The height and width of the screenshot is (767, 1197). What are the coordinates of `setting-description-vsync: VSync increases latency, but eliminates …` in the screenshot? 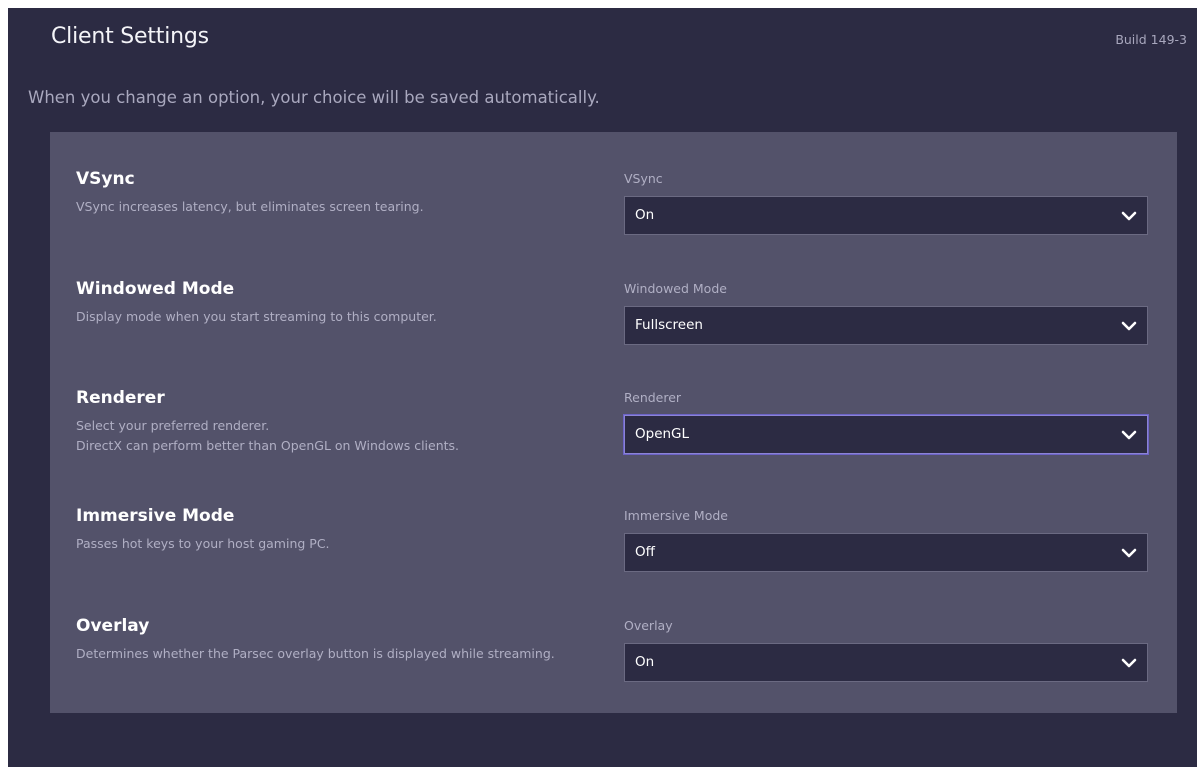 It's located at (250, 206).